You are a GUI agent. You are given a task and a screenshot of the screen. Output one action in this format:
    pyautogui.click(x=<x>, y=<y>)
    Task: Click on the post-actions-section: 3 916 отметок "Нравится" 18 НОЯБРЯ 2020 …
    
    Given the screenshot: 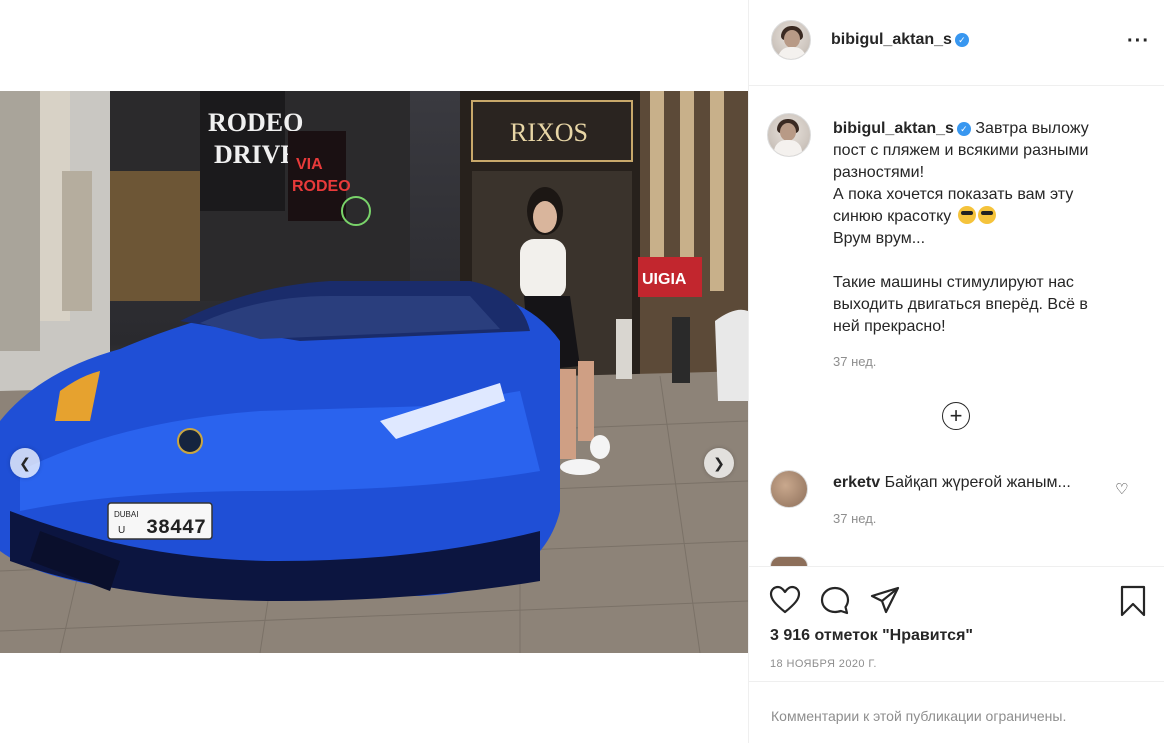 What is the action you would take?
    pyautogui.click(x=956, y=654)
    